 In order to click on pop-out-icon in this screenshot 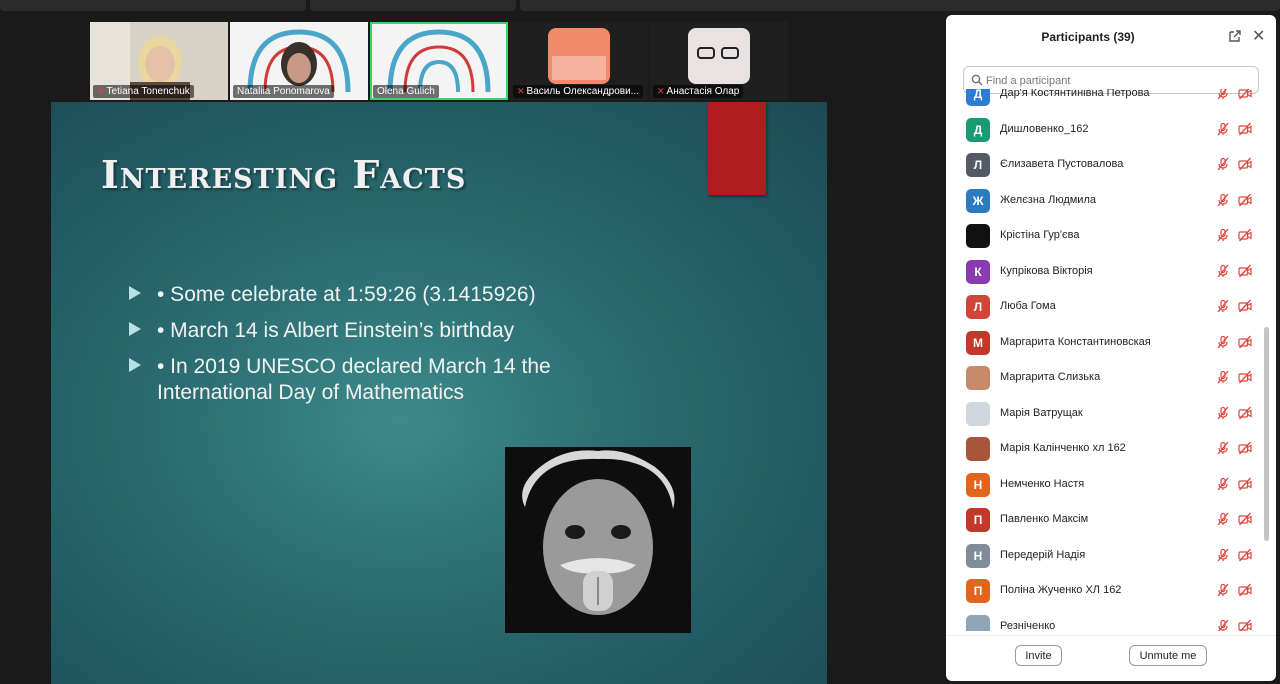, I will do `click(1235, 36)`.